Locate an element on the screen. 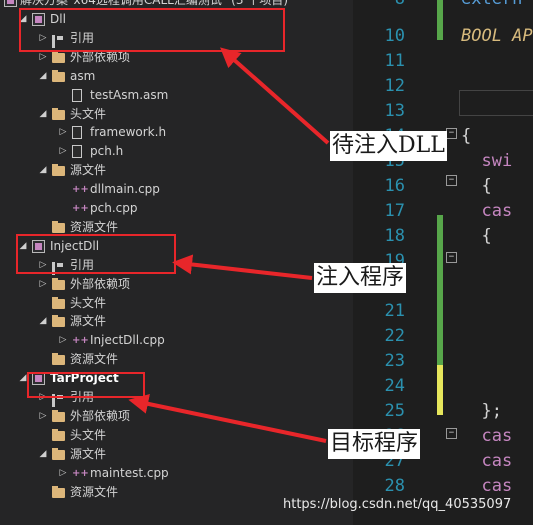 The image size is (533, 525). annotation-label-dll: 待注入DLL is located at coordinates (388, 146).